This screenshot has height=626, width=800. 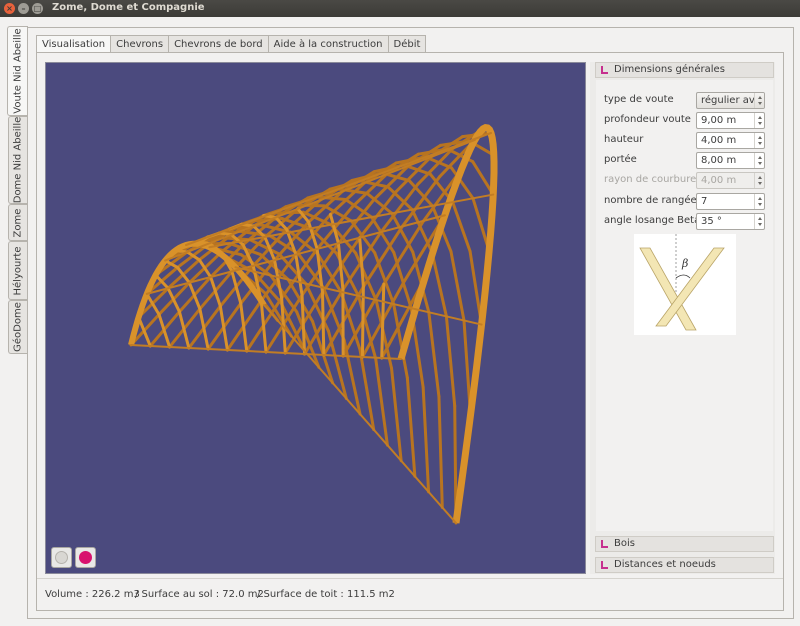 What do you see at coordinates (407, 44) in the screenshot?
I see `tab-debit: Débit` at bounding box center [407, 44].